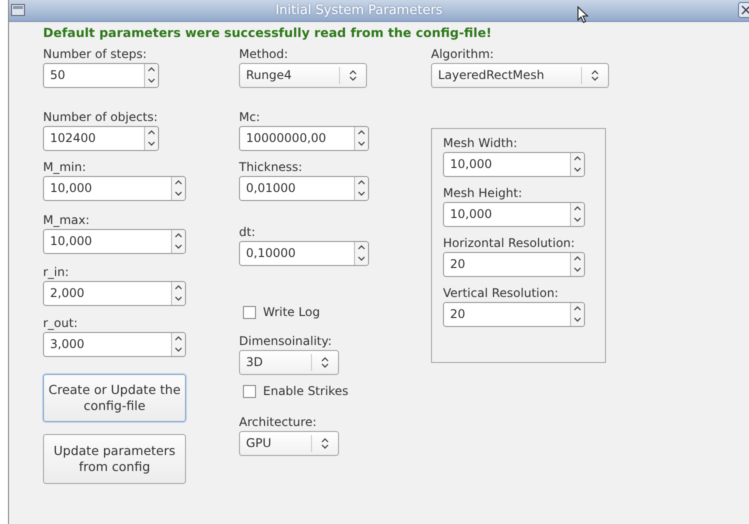 The width and height of the screenshot is (749, 524). What do you see at coordinates (278, 422) in the screenshot?
I see `field-label: Architecture:` at bounding box center [278, 422].